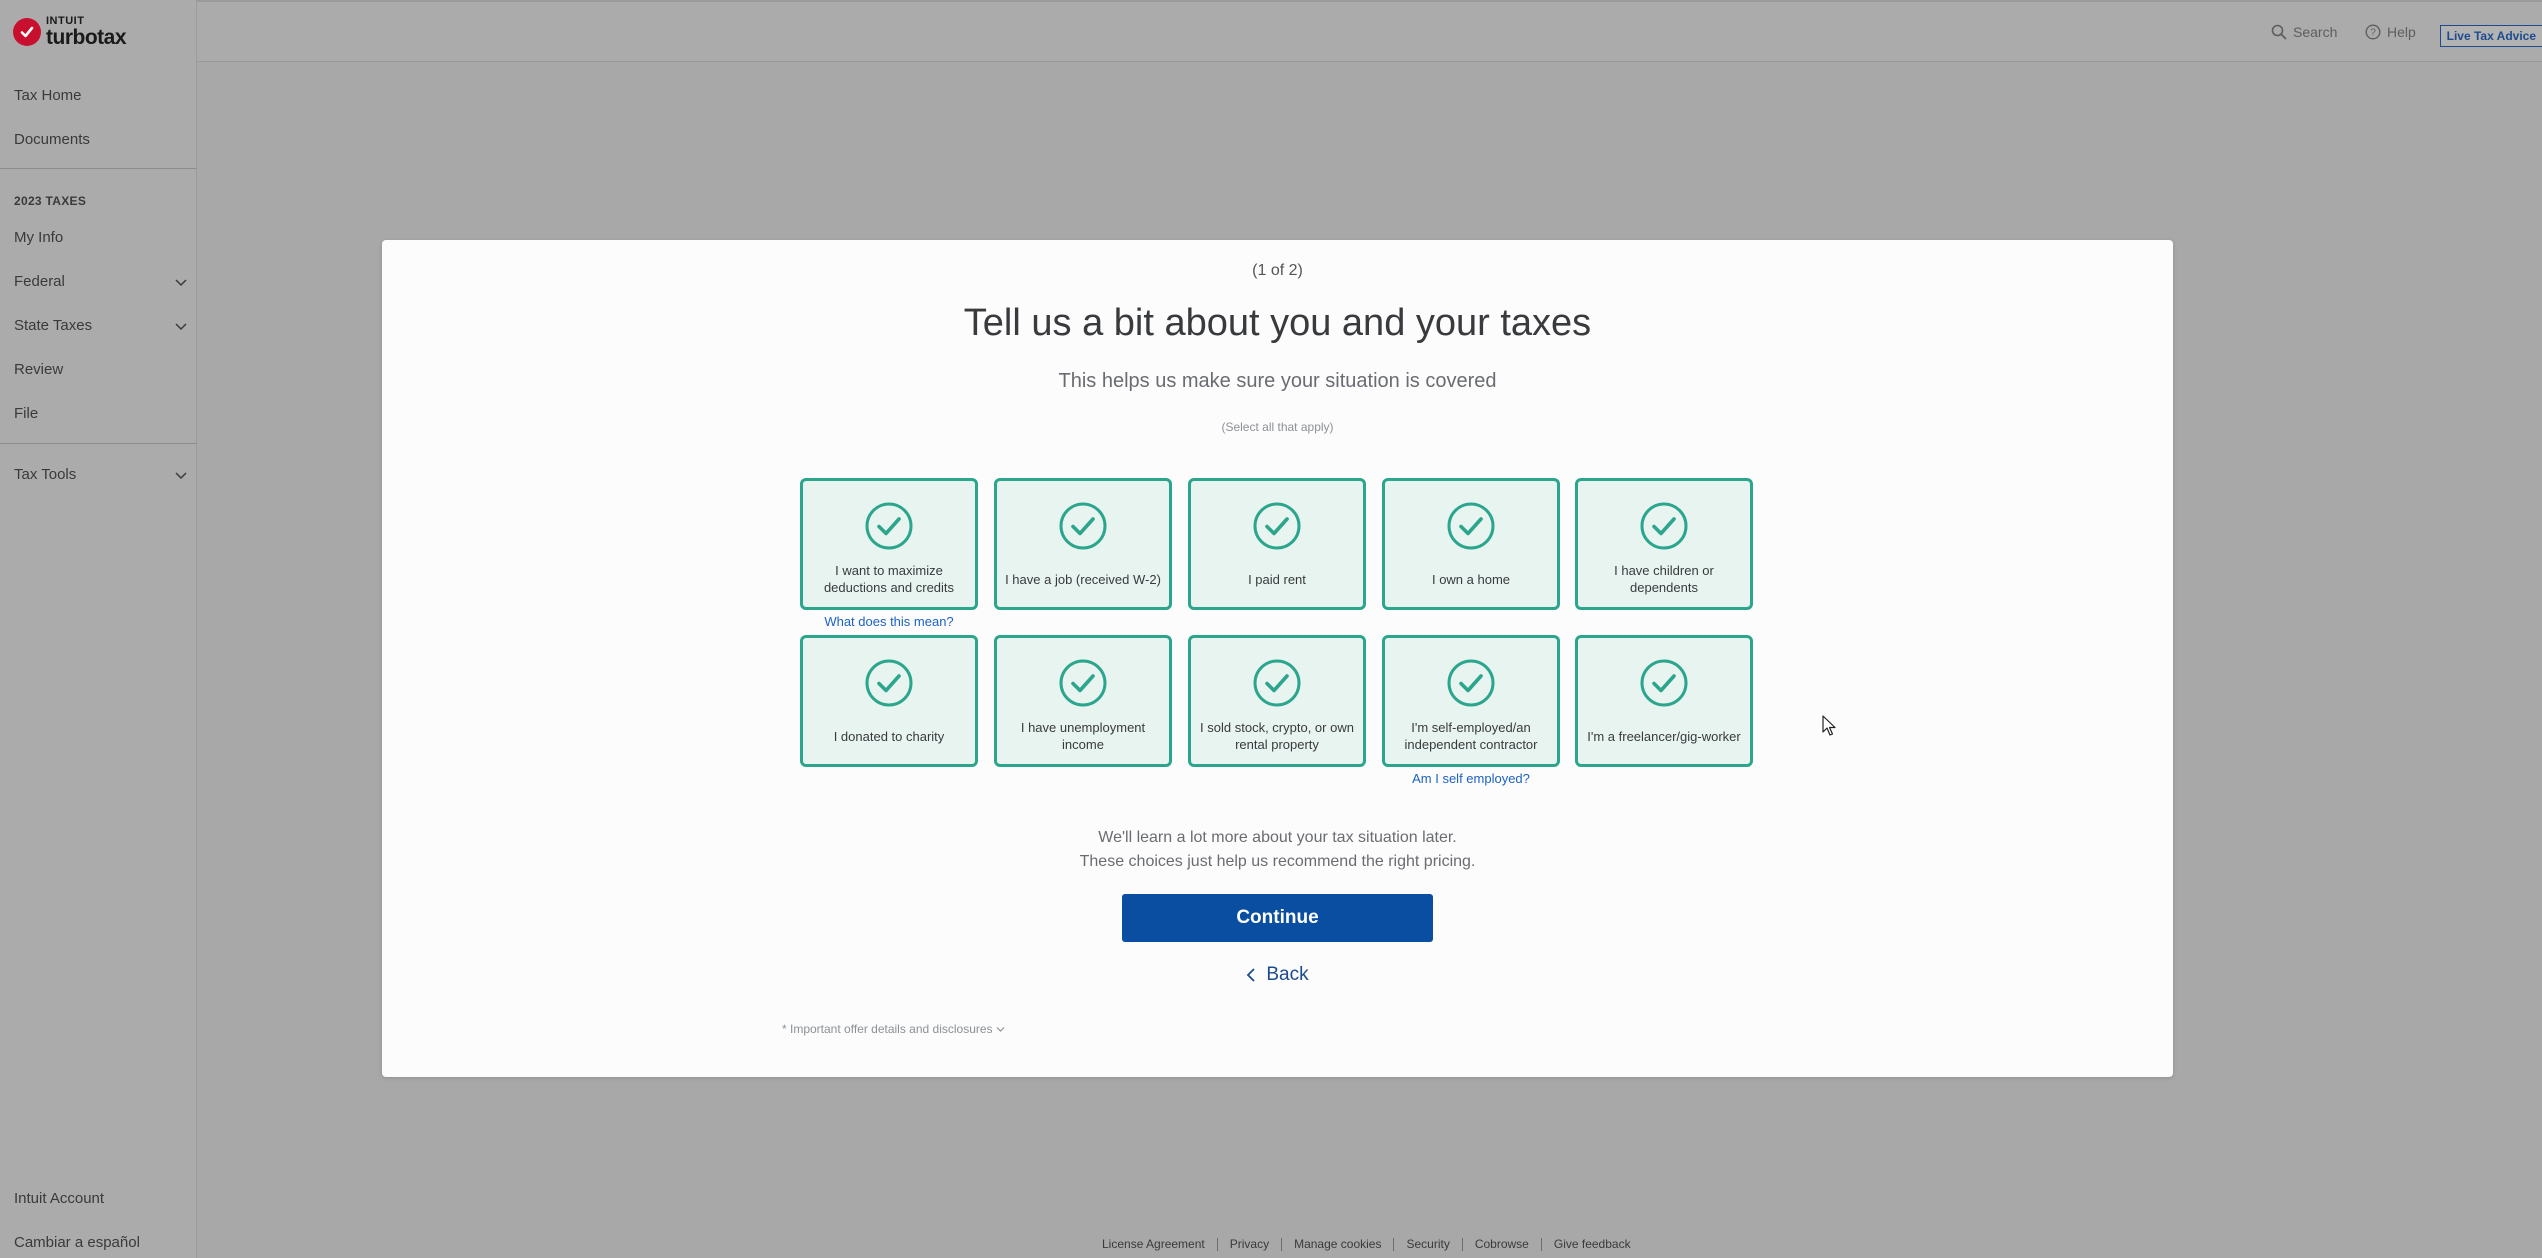 Image resolution: width=2542 pixels, height=1258 pixels. I want to click on sidebar-item-spanish: Cambiar a español, so click(101, 1242).